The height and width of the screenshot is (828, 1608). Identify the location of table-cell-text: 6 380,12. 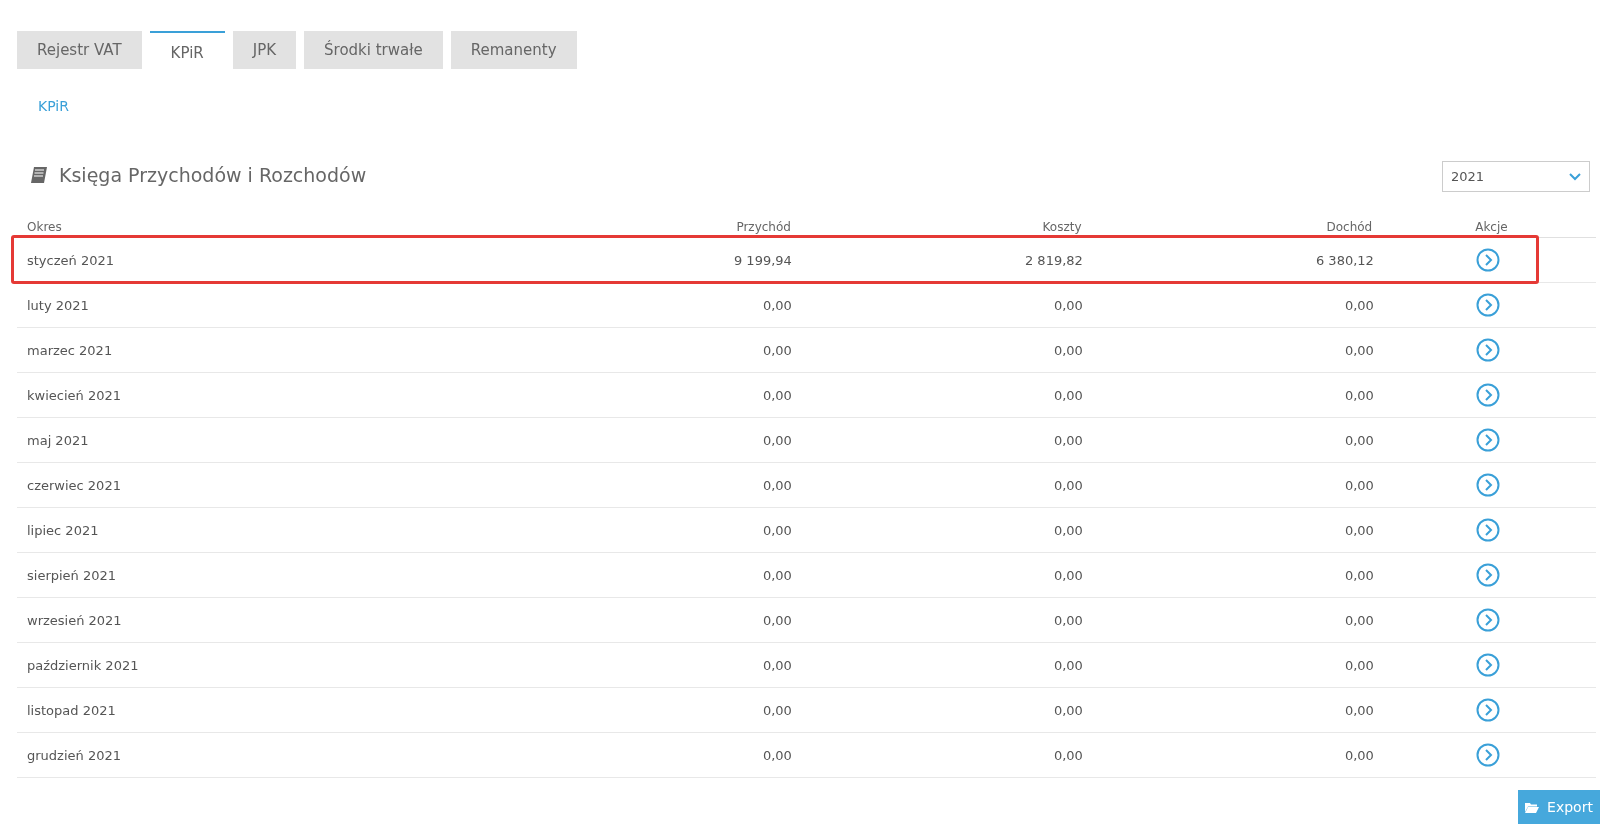
(1344, 260).